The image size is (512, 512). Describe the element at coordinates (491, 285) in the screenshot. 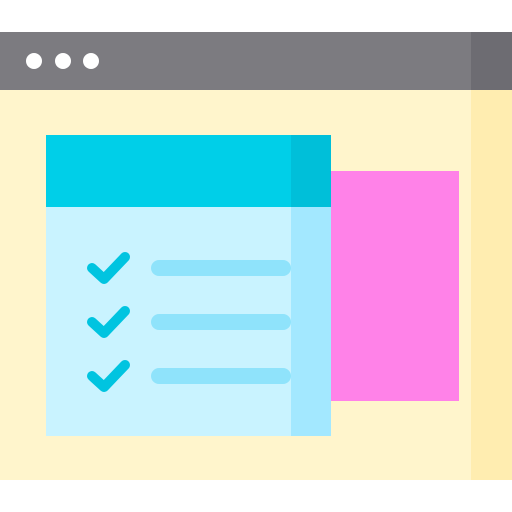

I see `window-content-shade` at that location.